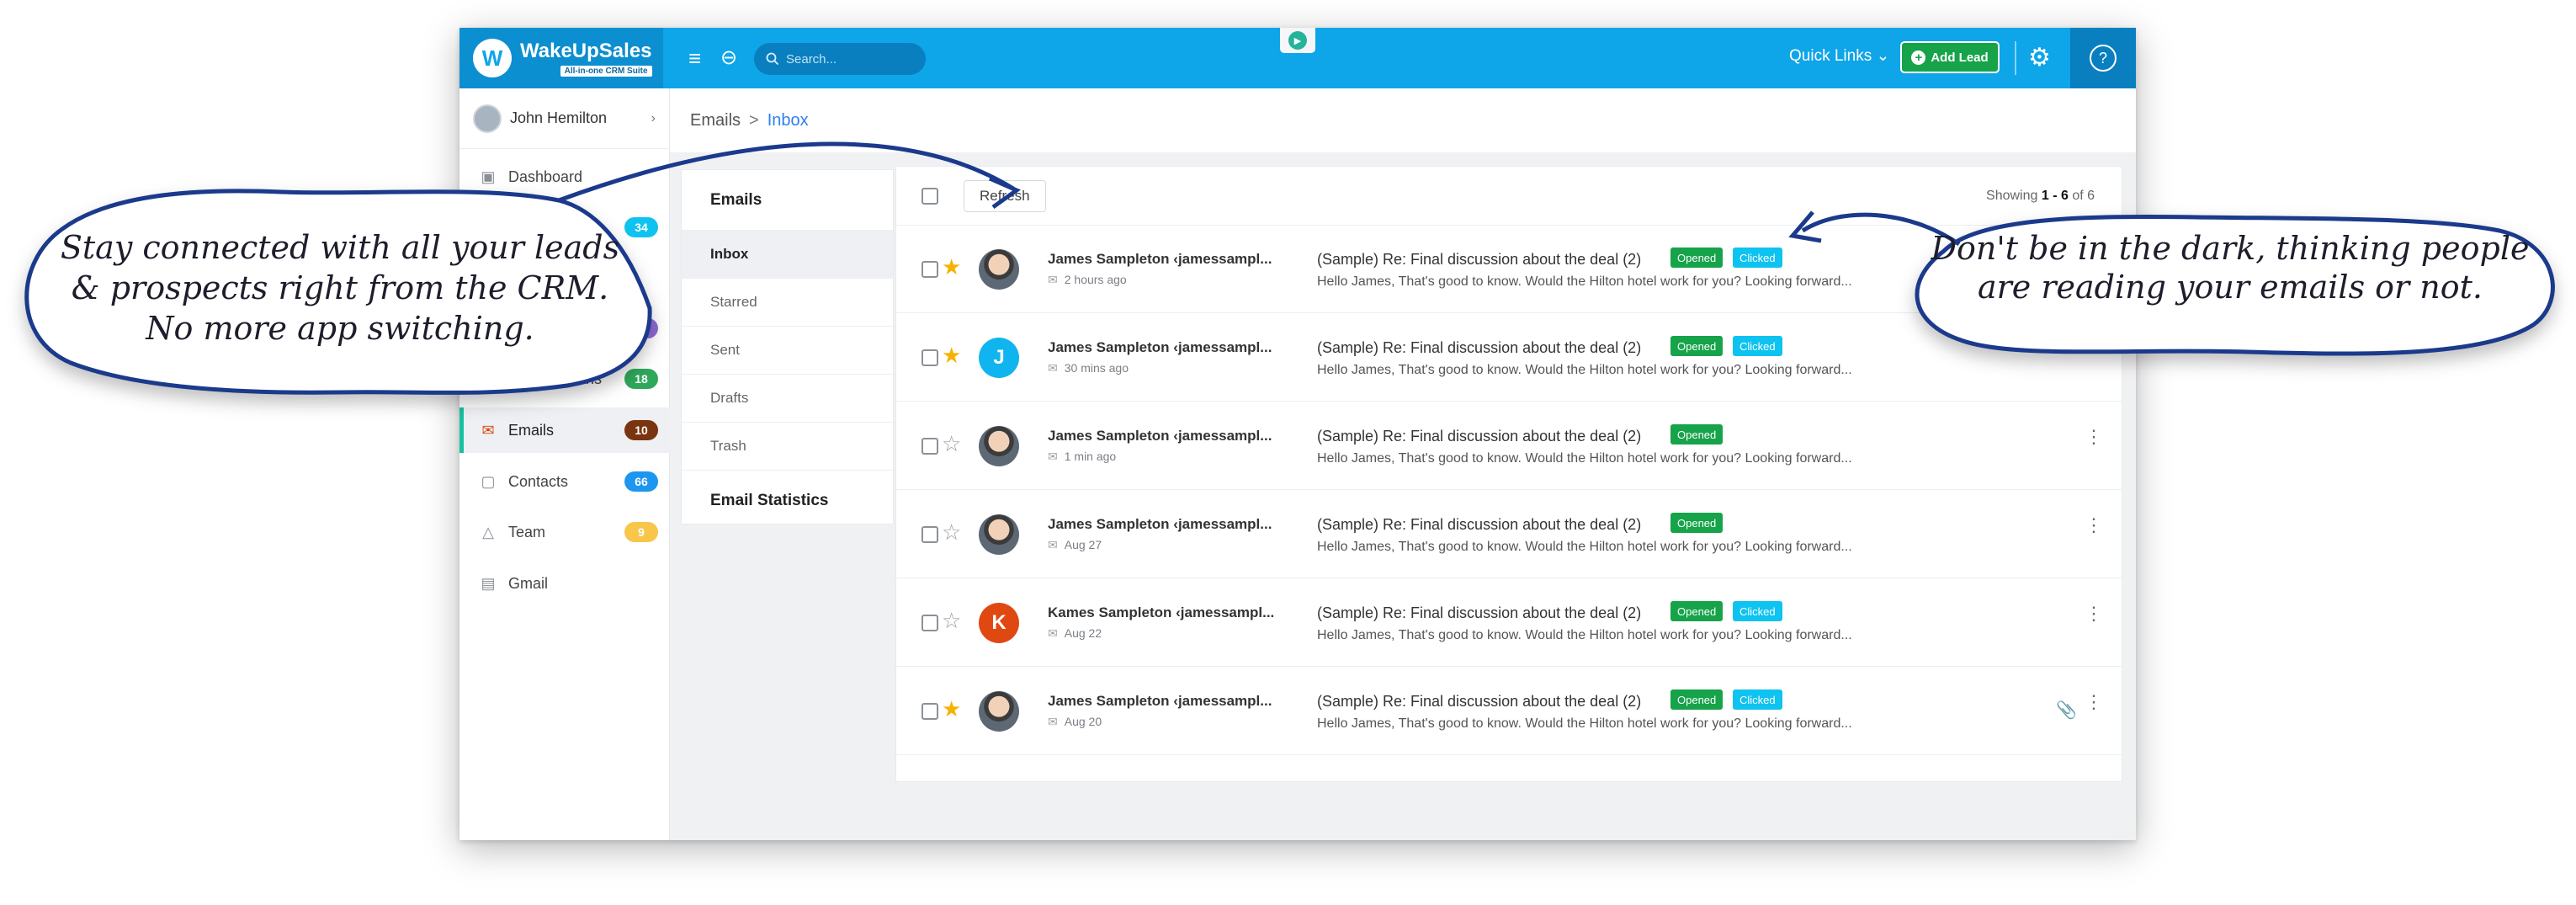 The height and width of the screenshot is (905, 2576). What do you see at coordinates (559, 117) in the screenshot?
I see `user-name: John Hemilton` at bounding box center [559, 117].